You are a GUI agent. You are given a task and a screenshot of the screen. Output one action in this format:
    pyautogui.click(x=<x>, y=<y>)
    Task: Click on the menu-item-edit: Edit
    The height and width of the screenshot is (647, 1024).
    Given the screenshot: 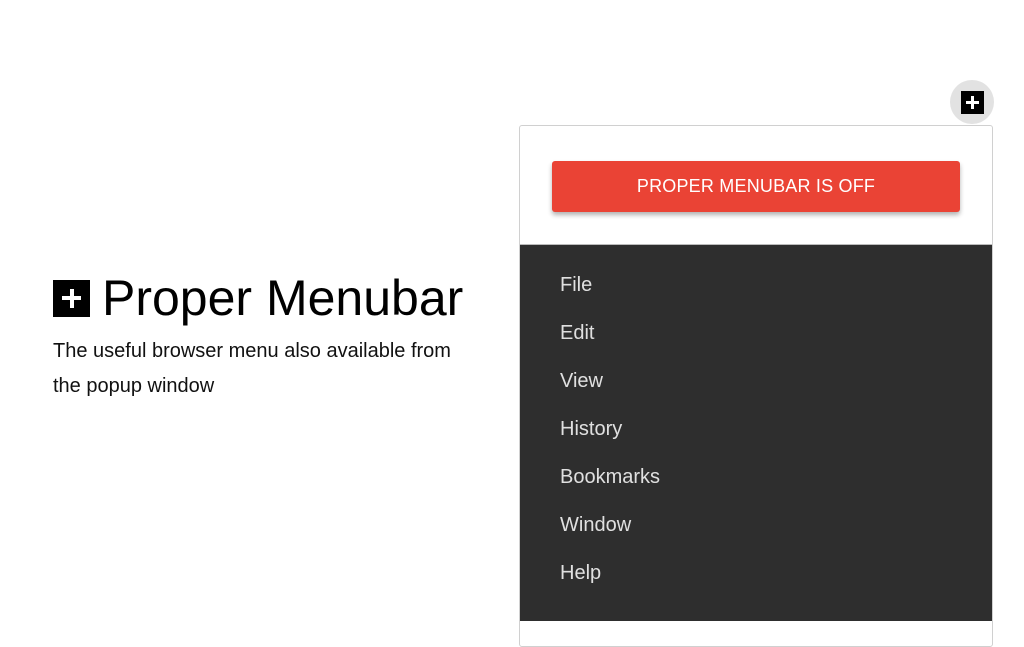 What is the action you would take?
    pyautogui.click(x=756, y=333)
    